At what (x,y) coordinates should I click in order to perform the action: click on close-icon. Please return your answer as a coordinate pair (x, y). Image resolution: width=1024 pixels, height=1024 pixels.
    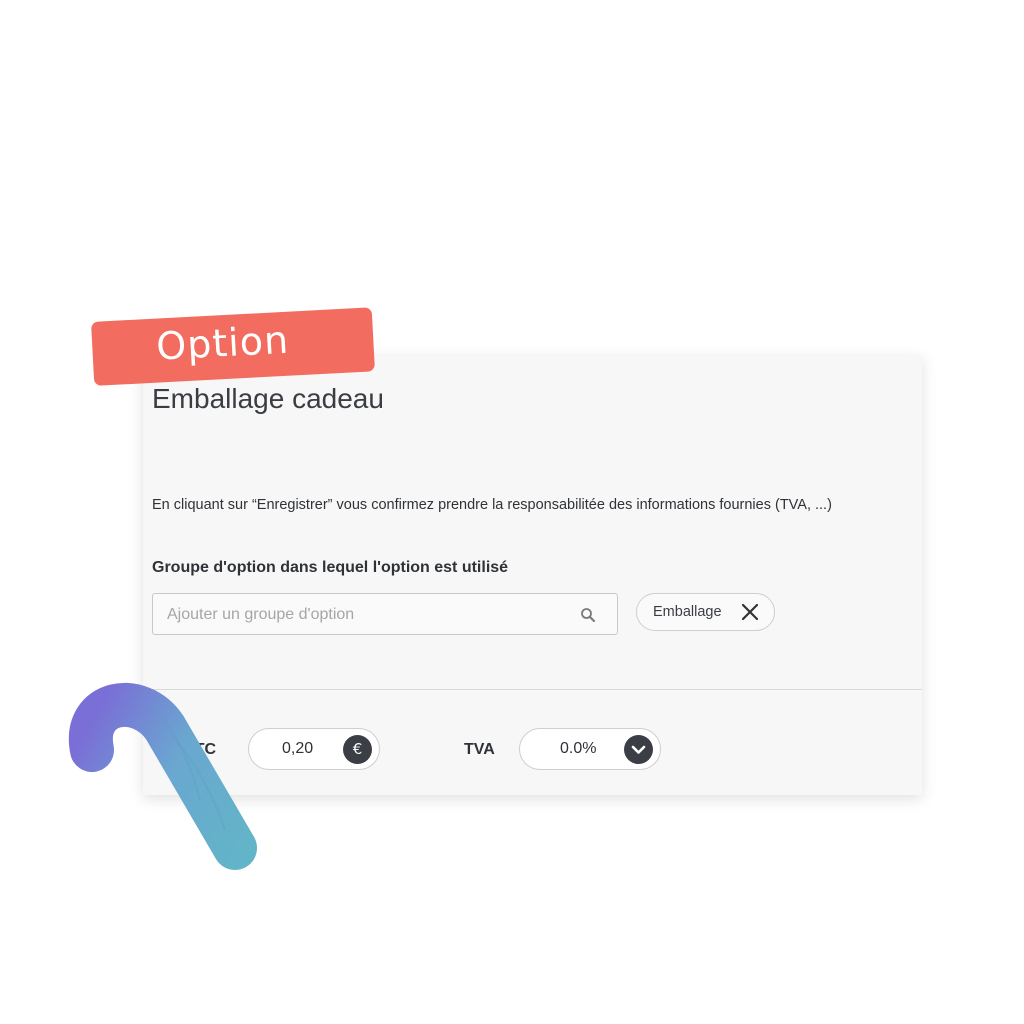
    Looking at the image, I should click on (750, 612).